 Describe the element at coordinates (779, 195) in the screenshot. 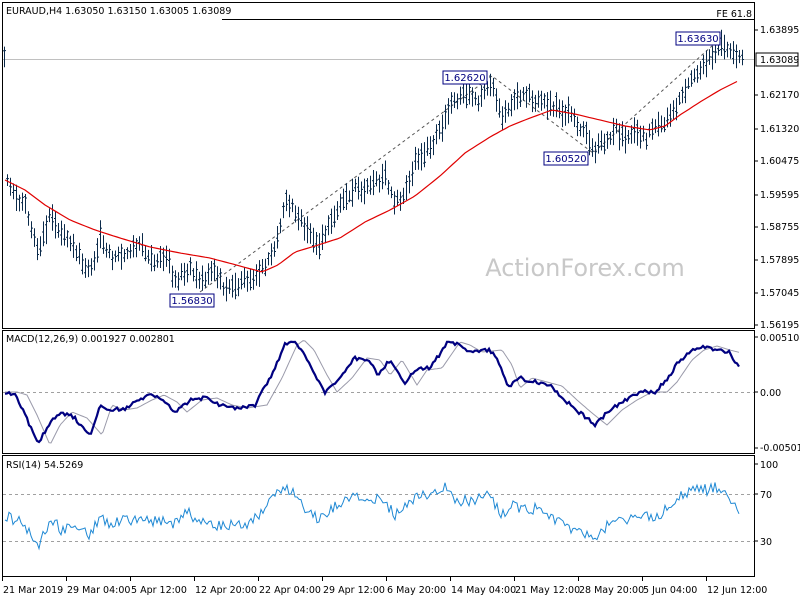

I see `price-tick-5: 1.59595` at that location.